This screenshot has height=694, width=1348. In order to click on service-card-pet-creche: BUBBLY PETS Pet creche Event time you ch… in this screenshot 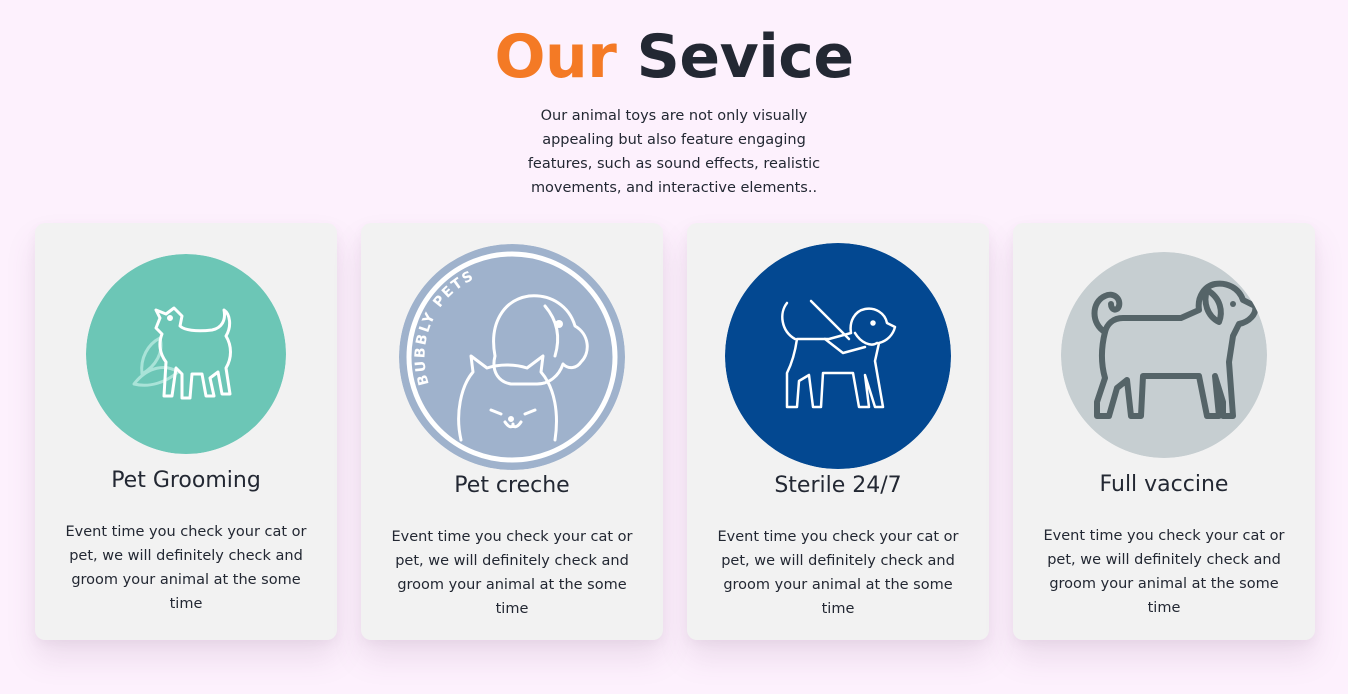, I will do `click(512, 431)`.